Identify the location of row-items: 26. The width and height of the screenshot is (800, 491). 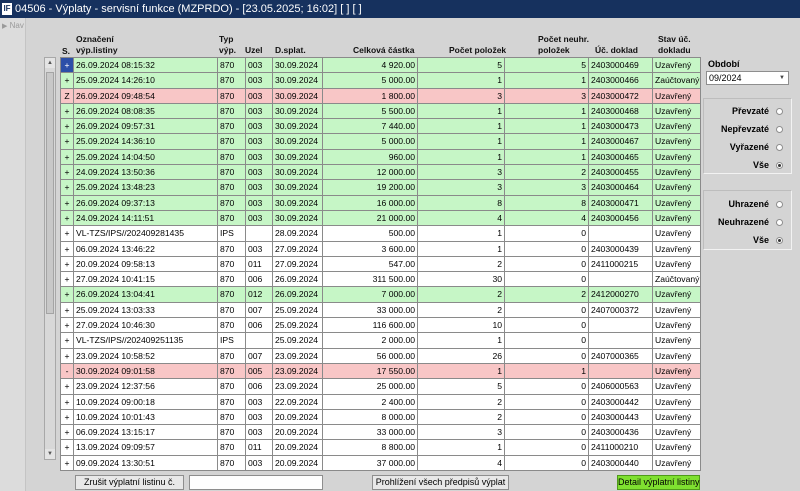
(461, 356).